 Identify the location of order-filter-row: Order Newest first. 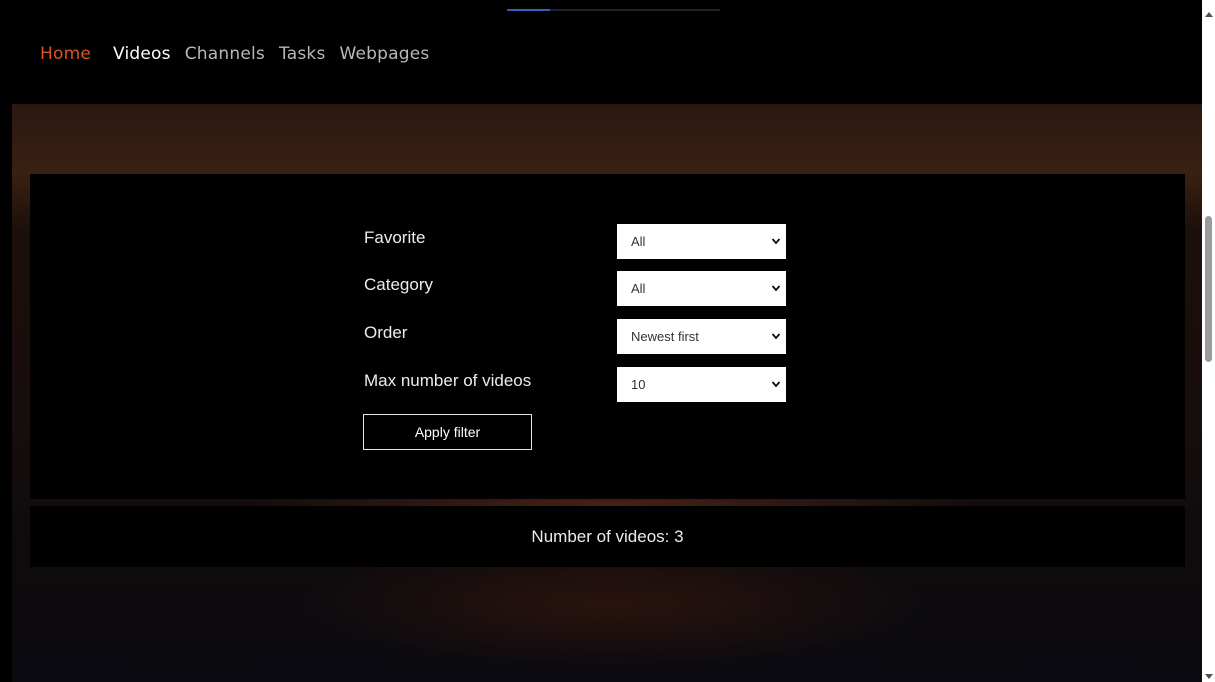
(575, 337).